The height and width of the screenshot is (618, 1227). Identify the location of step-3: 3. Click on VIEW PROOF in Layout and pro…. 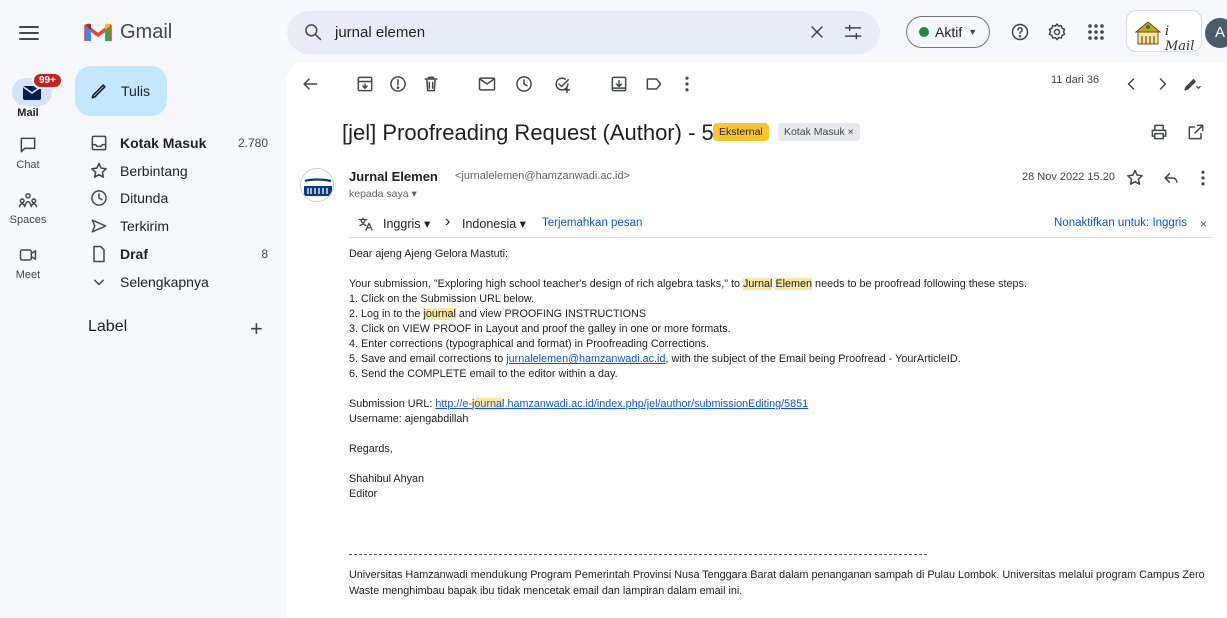
(540, 329).